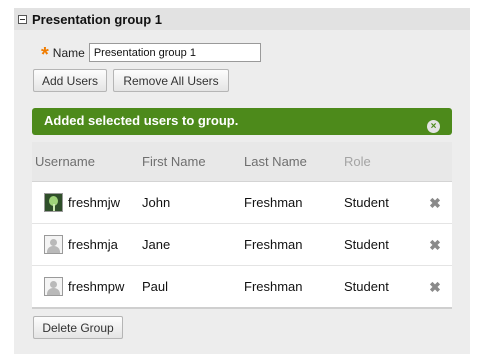  Describe the element at coordinates (53, 202) in the screenshot. I see `custom-avatar-icon` at that location.